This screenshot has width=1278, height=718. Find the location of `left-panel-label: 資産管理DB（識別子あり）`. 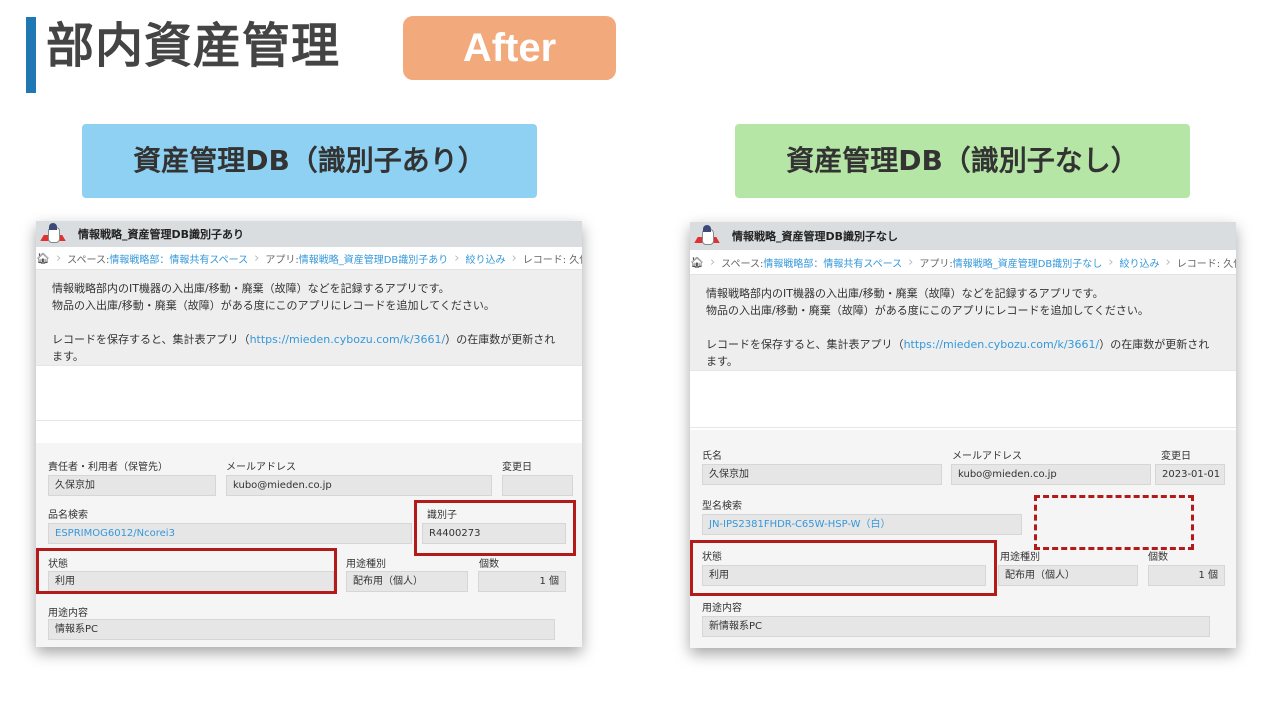

left-panel-label: 資産管理DB（識別子あり） is located at coordinates (309, 161).